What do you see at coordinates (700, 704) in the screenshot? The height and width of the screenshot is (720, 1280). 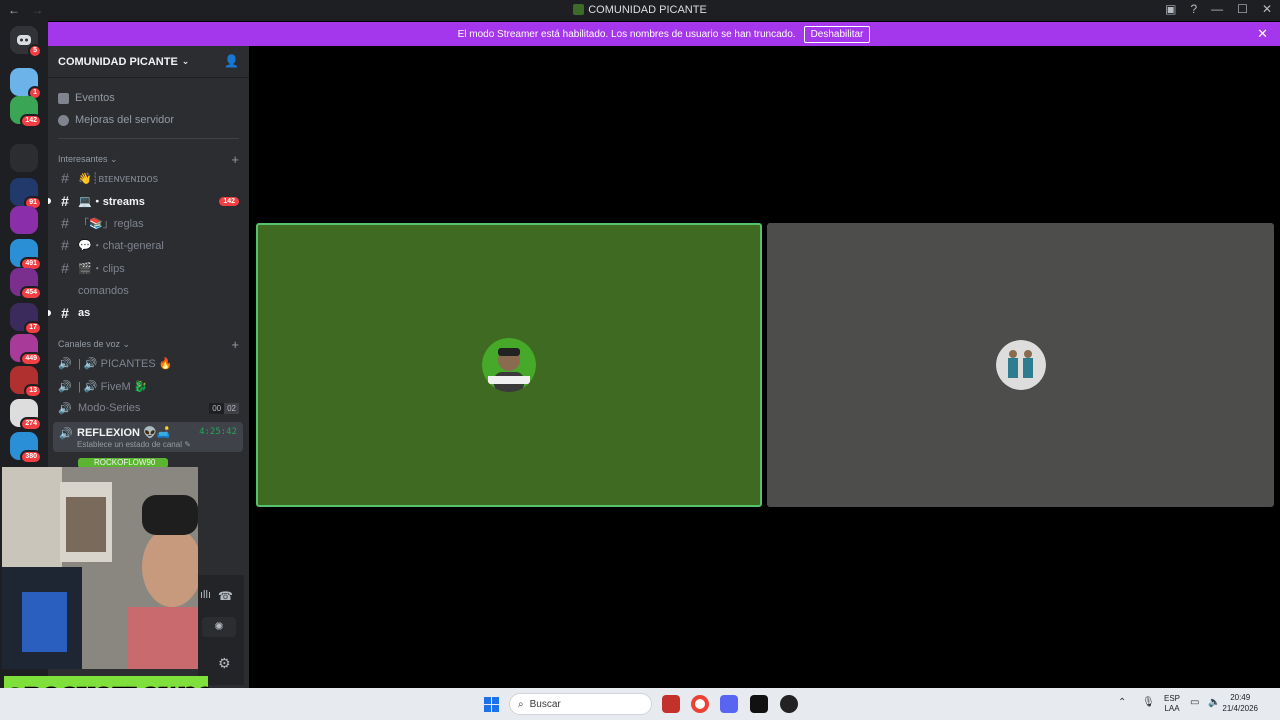 I see `chrome-icon` at bounding box center [700, 704].